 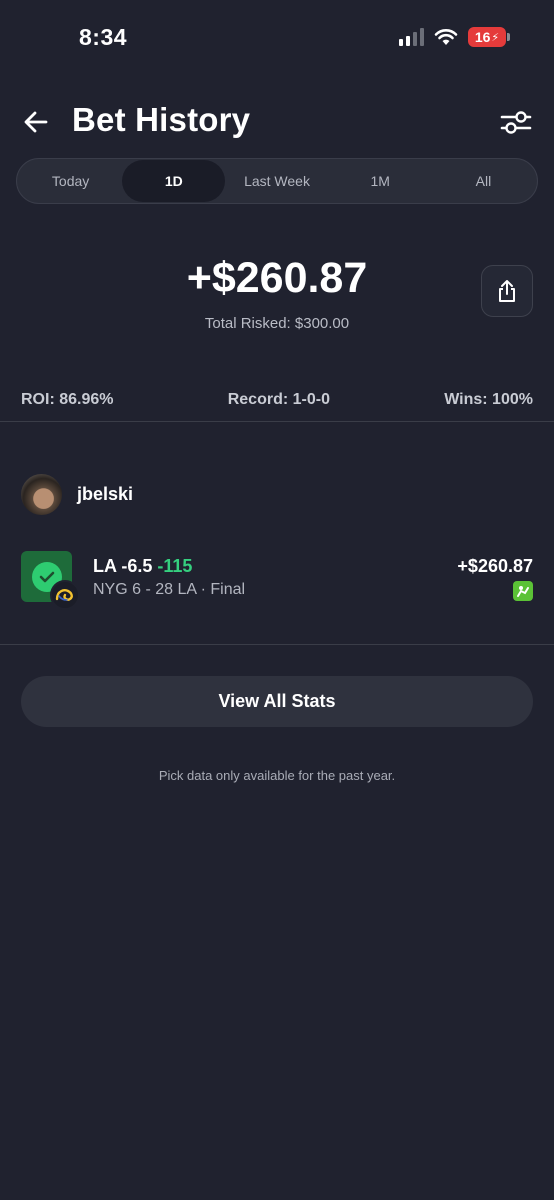 I want to click on total-profit: +$260.87, so click(x=277, y=278).